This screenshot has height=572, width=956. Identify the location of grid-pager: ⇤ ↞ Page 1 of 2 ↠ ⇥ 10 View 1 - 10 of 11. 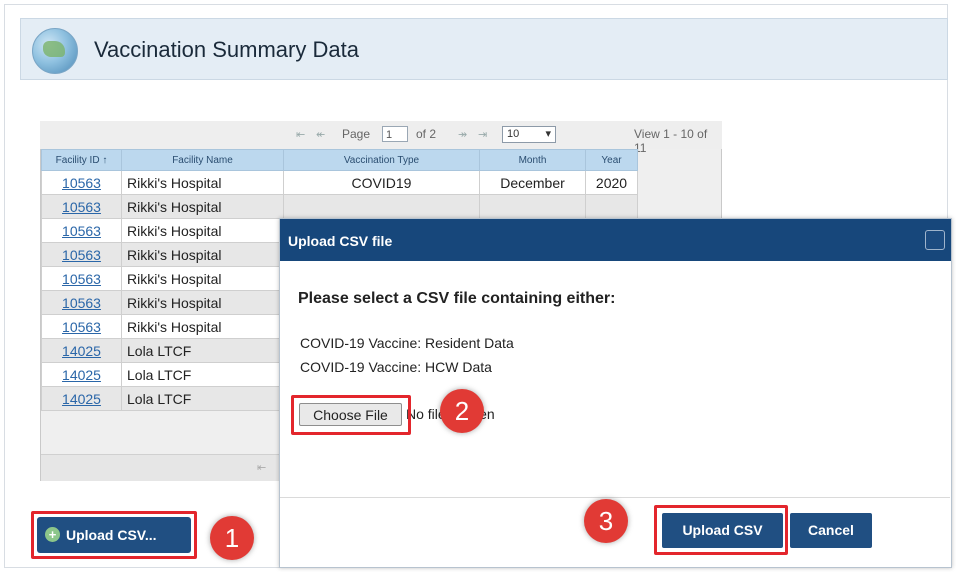
(381, 138).